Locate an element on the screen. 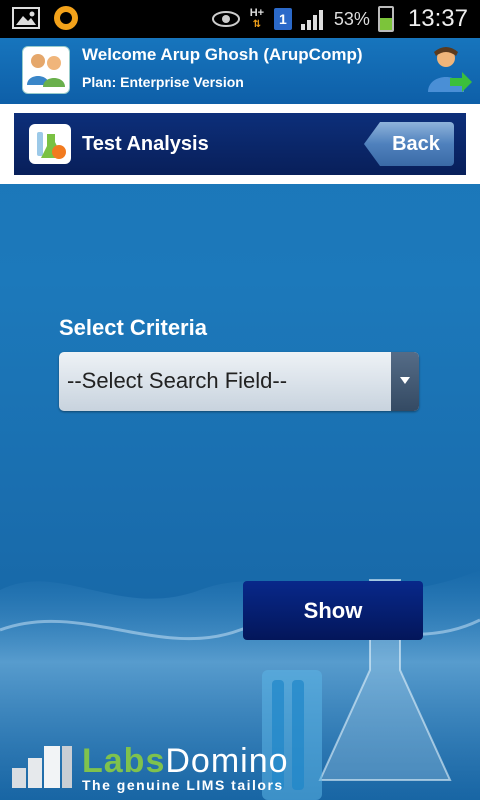  welcome-text: Welcome Arup Ghosh (ArupComp) is located at coordinates (222, 54).